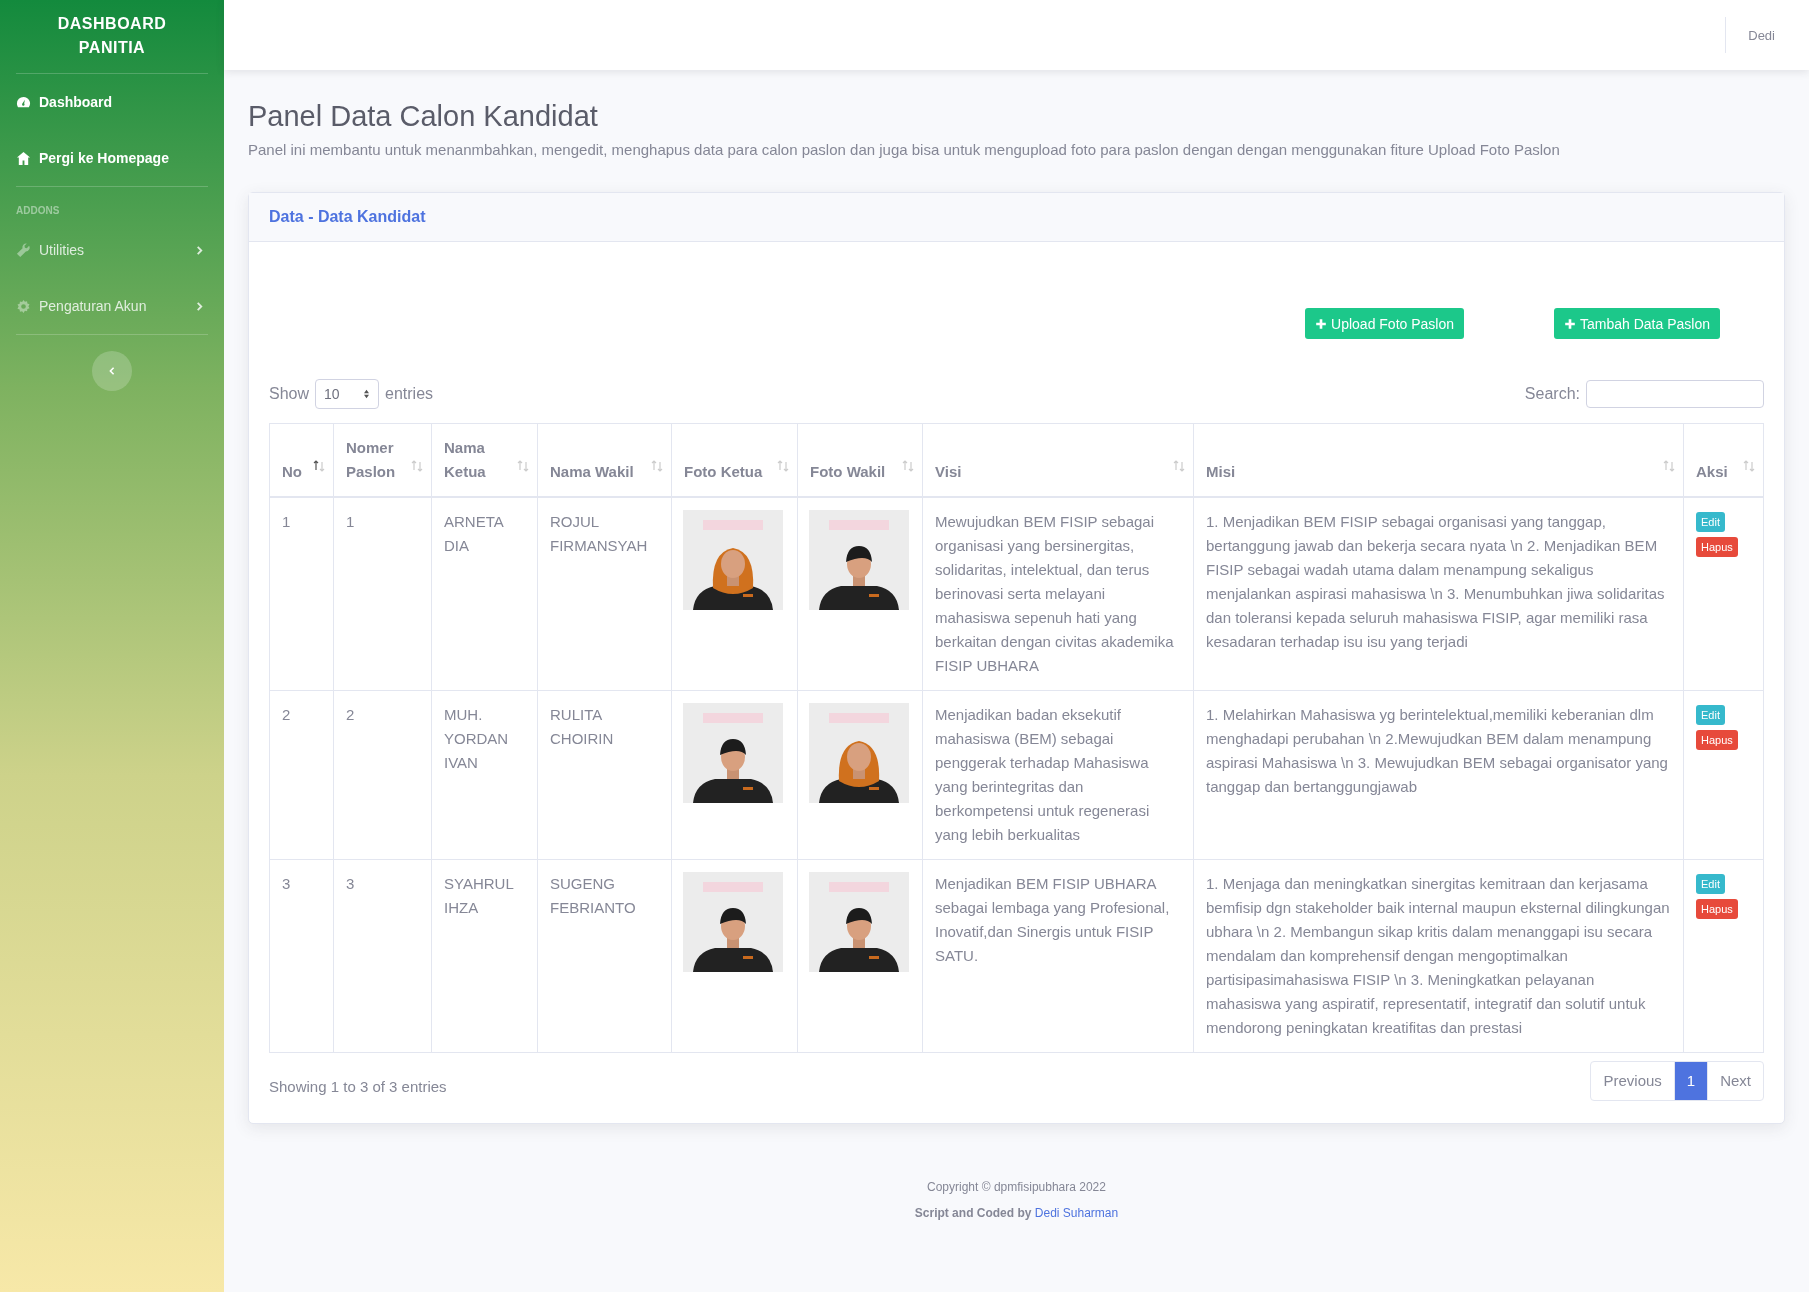 The image size is (1809, 1292). I want to click on column-header: Nomer Paslon, so click(382, 460).